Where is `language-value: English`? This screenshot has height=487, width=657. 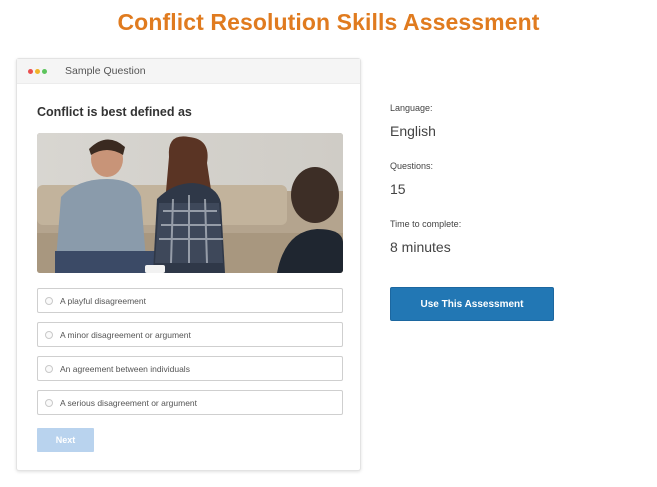 language-value: English is located at coordinates (413, 131).